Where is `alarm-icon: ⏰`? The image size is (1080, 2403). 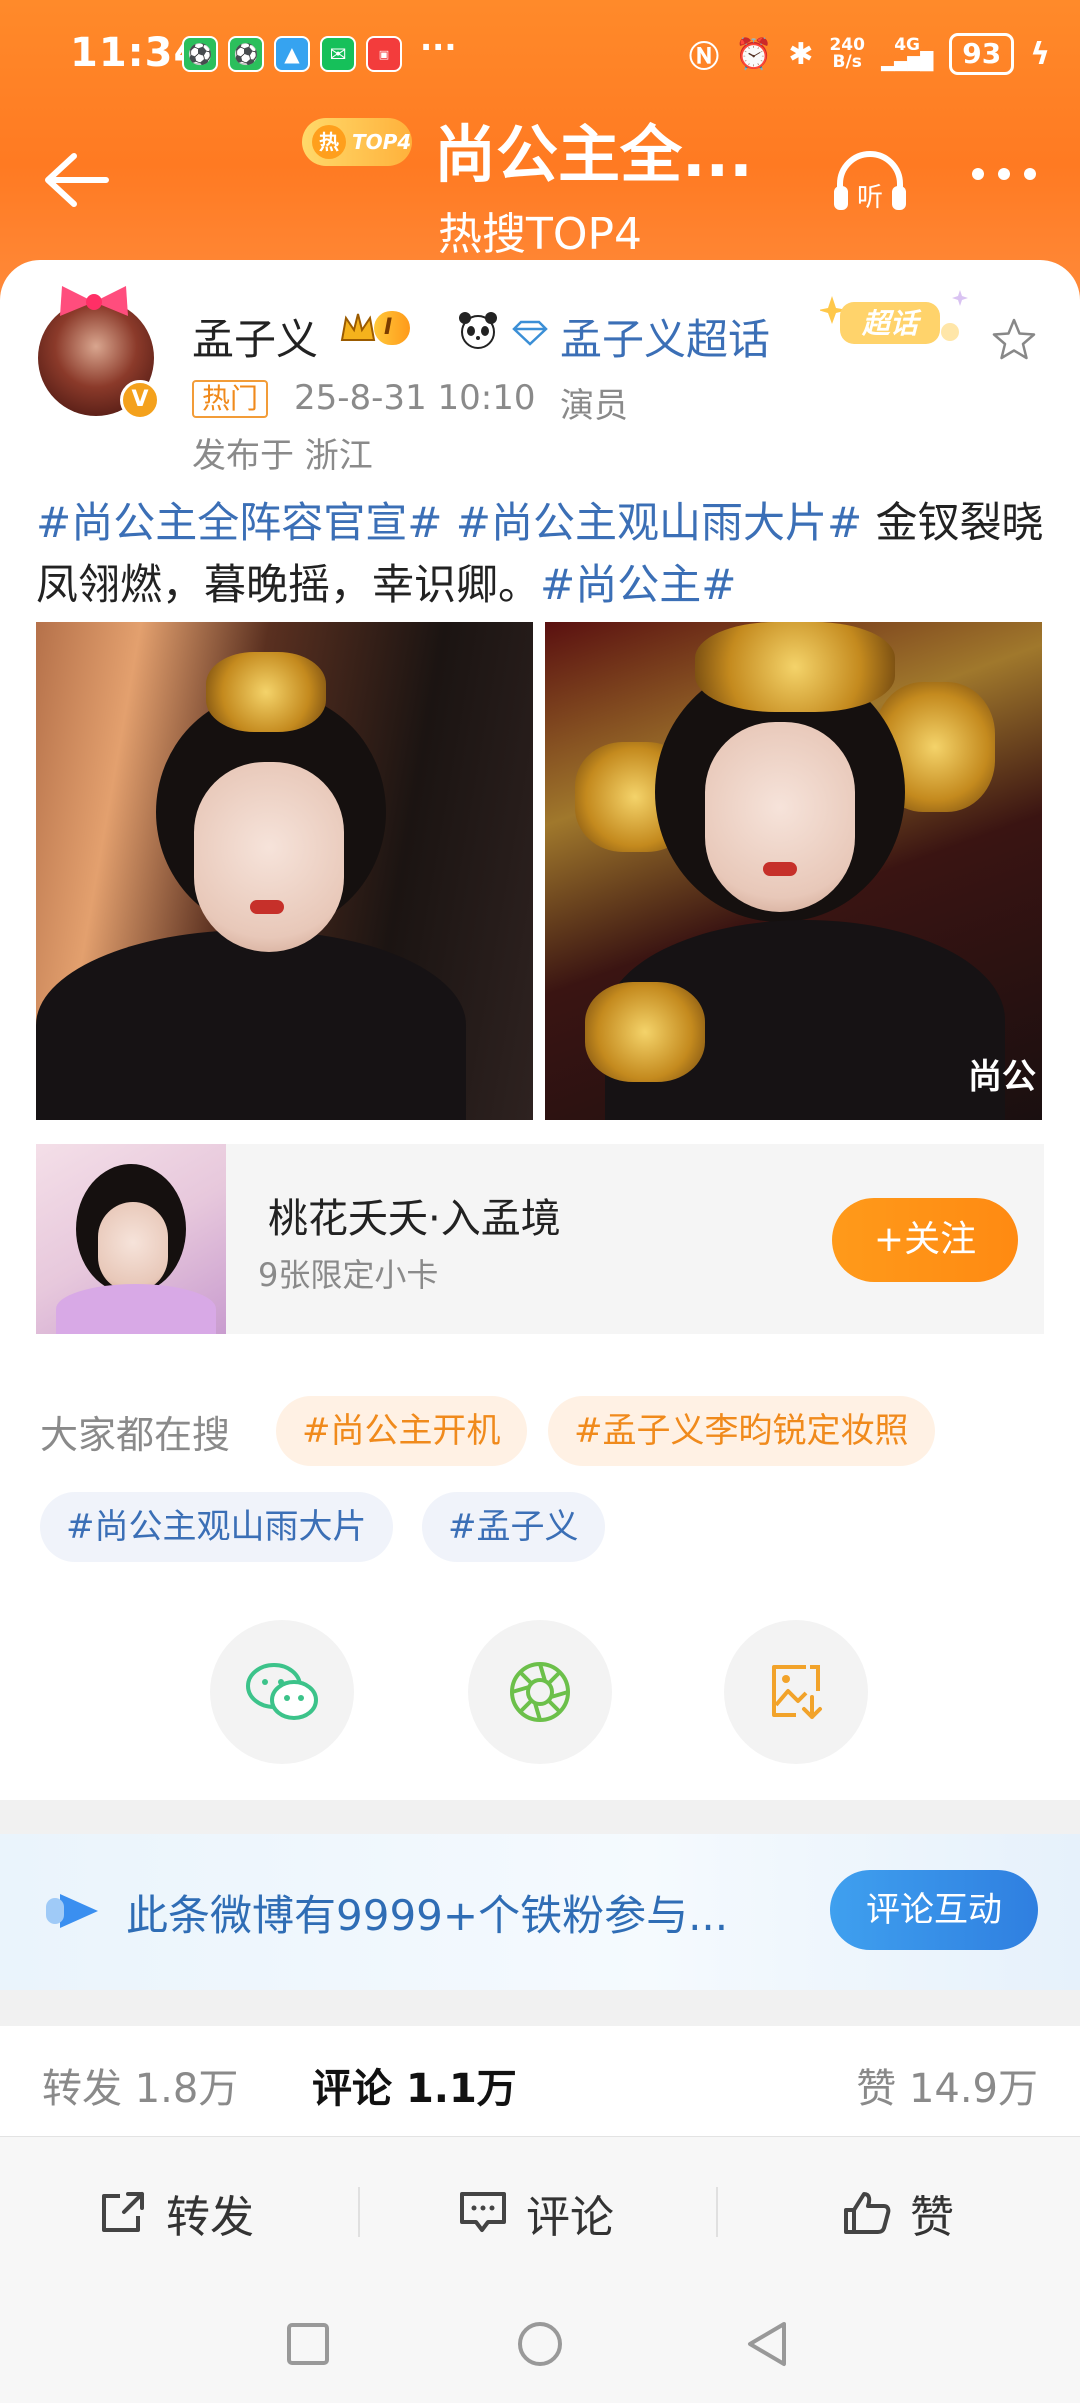 alarm-icon: ⏰ is located at coordinates (753, 54).